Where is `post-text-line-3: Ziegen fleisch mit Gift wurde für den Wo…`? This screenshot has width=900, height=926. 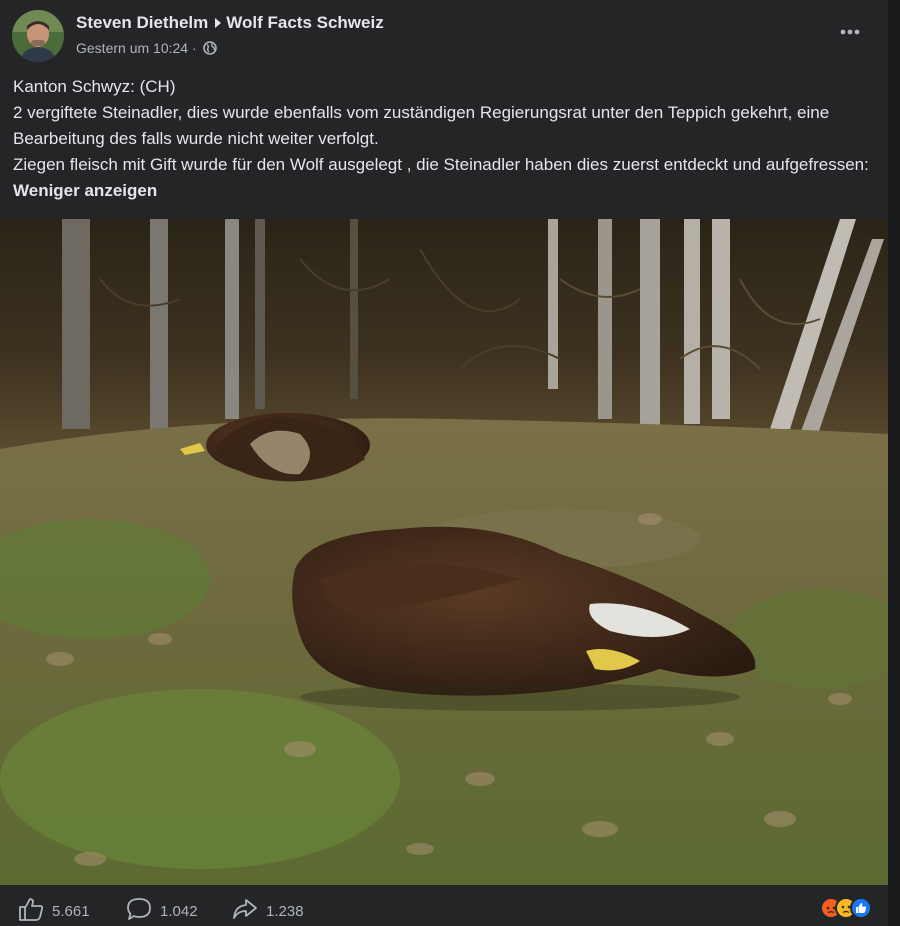
post-text-line-3: Ziegen fleisch mit Gift wurde für den Wo… is located at coordinates (443, 178).